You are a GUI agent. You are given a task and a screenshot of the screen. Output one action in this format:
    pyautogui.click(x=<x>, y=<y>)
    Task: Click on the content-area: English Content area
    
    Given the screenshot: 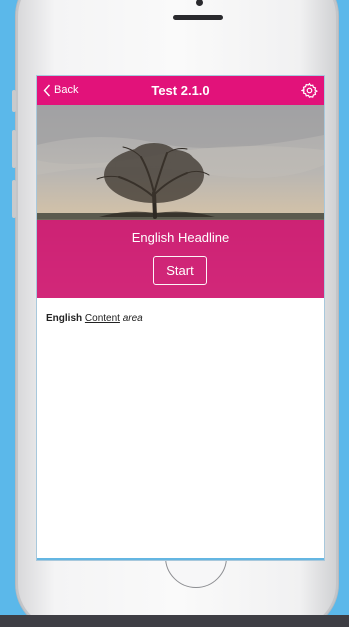 What is the action you would take?
    pyautogui.click(x=94, y=319)
    